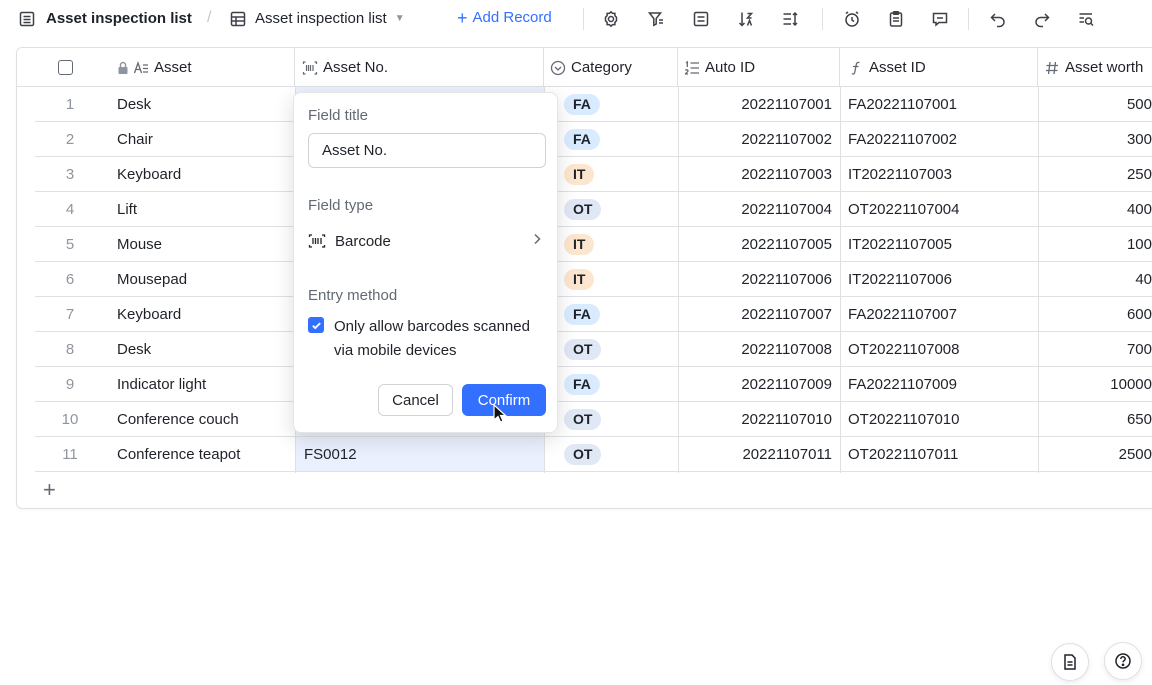 This screenshot has height=685, width=1152. I want to click on add-row-button: +, so click(49, 490).